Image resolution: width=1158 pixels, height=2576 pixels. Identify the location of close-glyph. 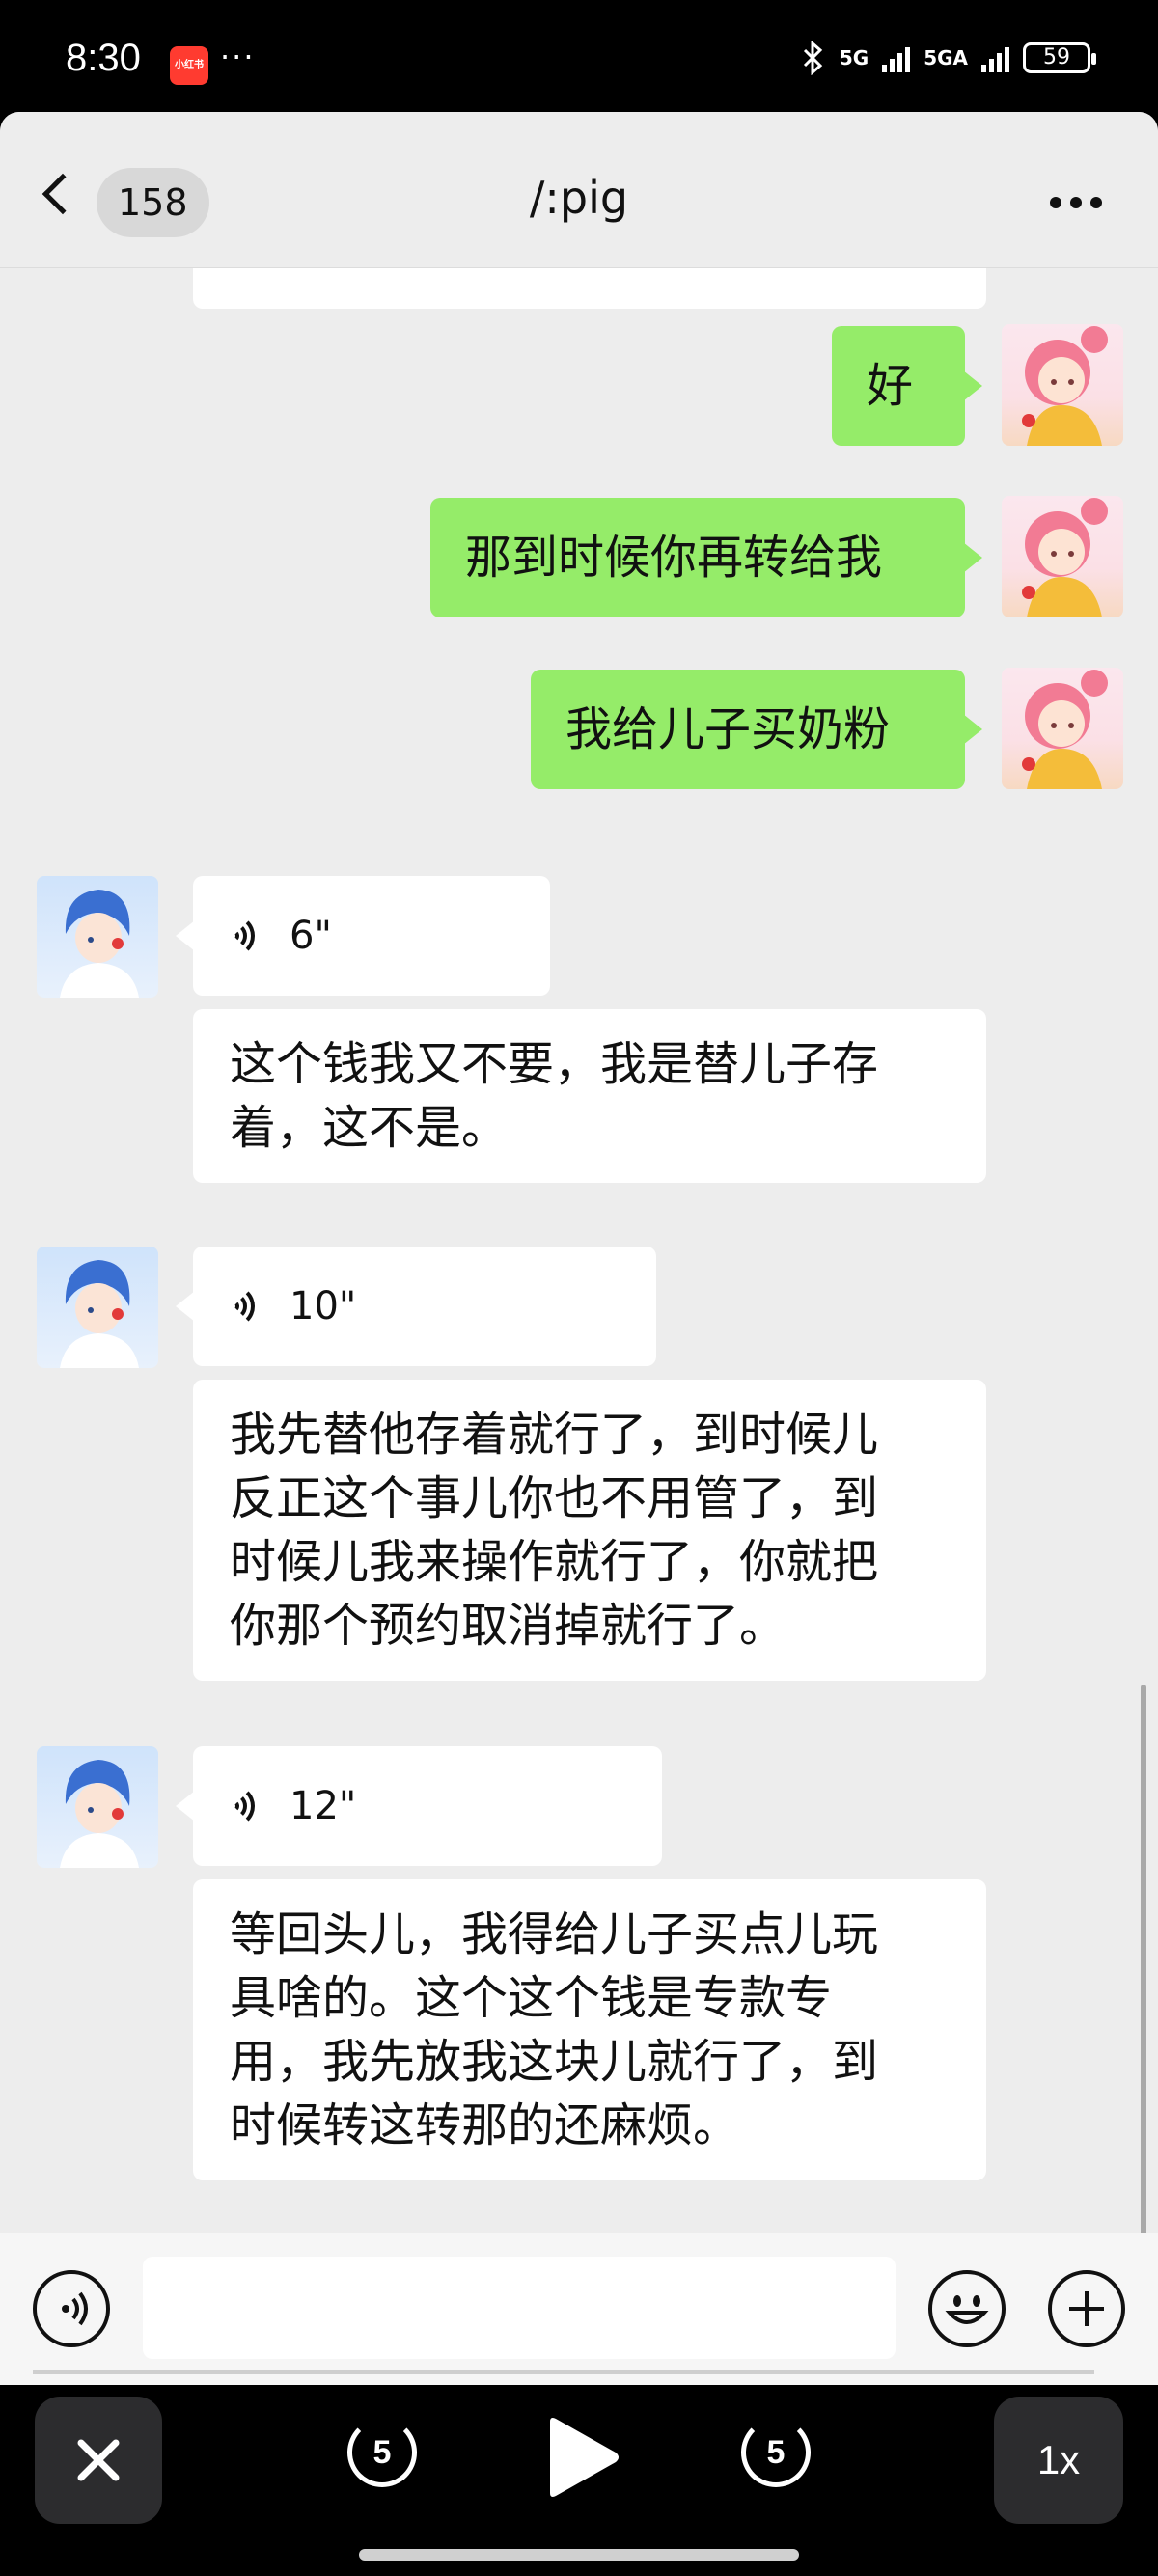
(98, 2460).